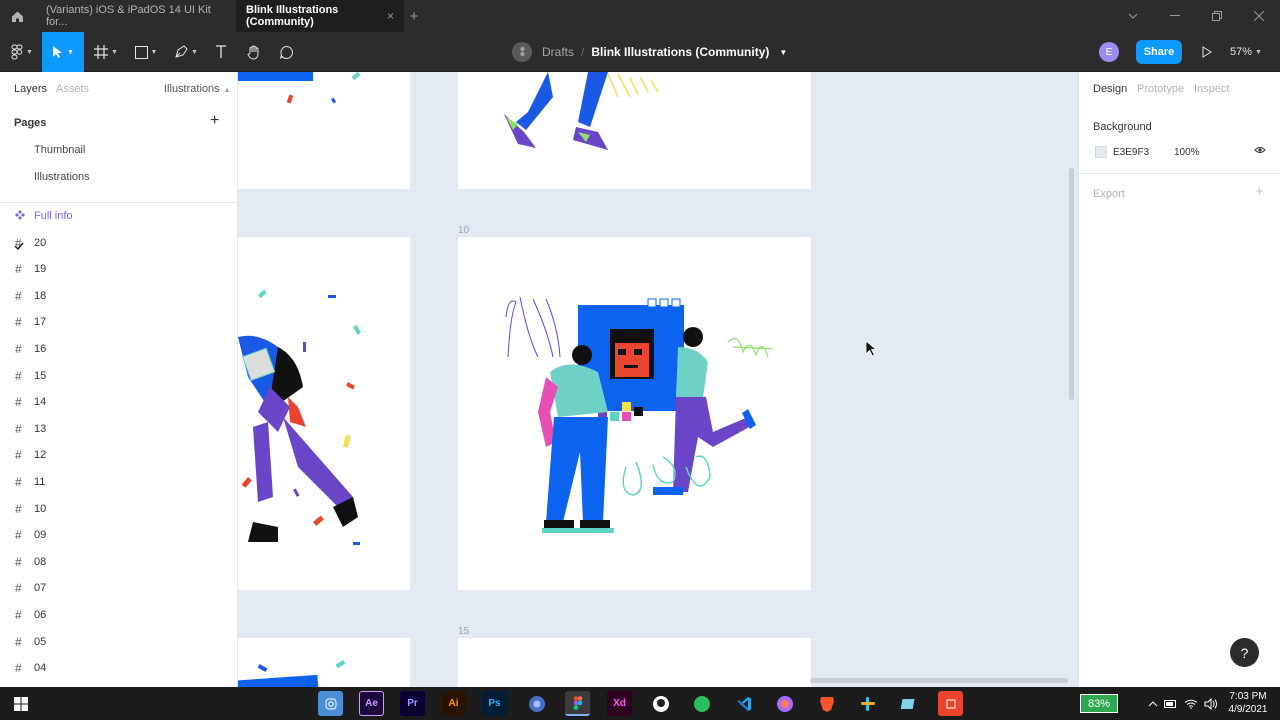  What do you see at coordinates (62, 177) in the screenshot?
I see `page-item-illustrations: Illustrations` at bounding box center [62, 177].